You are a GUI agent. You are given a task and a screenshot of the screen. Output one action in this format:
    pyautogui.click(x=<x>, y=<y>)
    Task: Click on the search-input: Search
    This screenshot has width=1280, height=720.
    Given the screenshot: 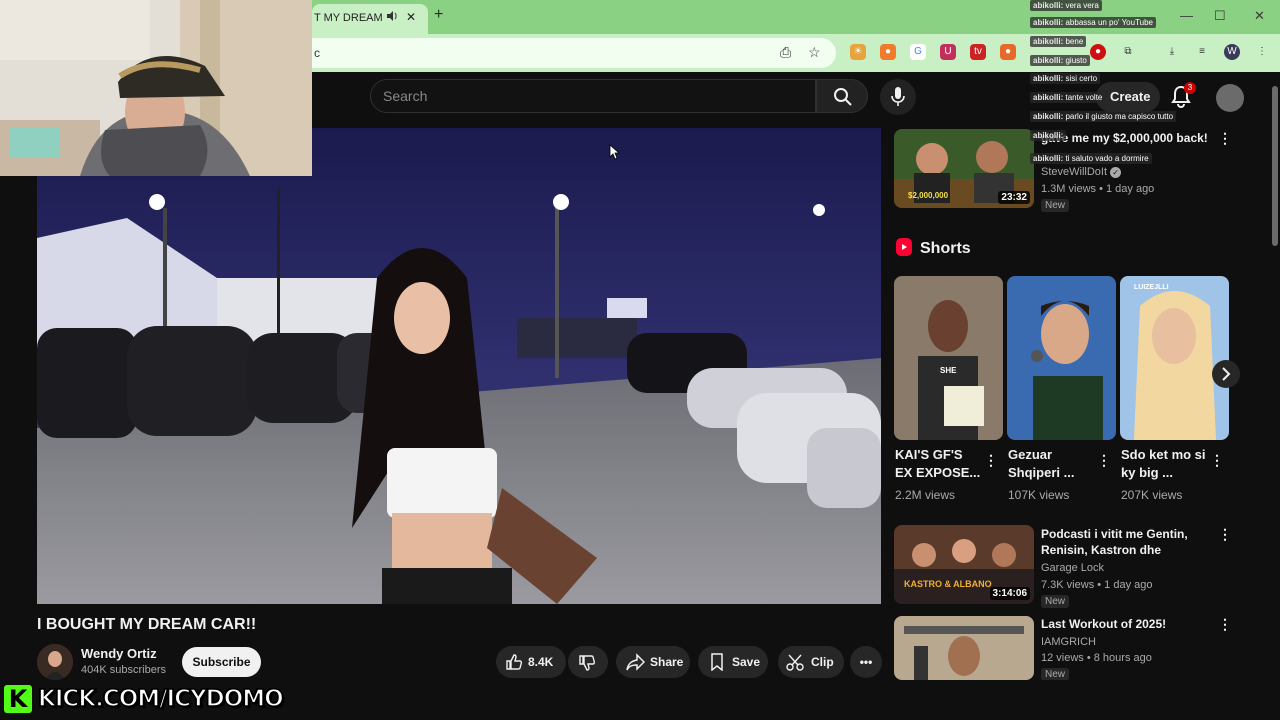 What is the action you would take?
    pyautogui.click(x=593, y=96)
    